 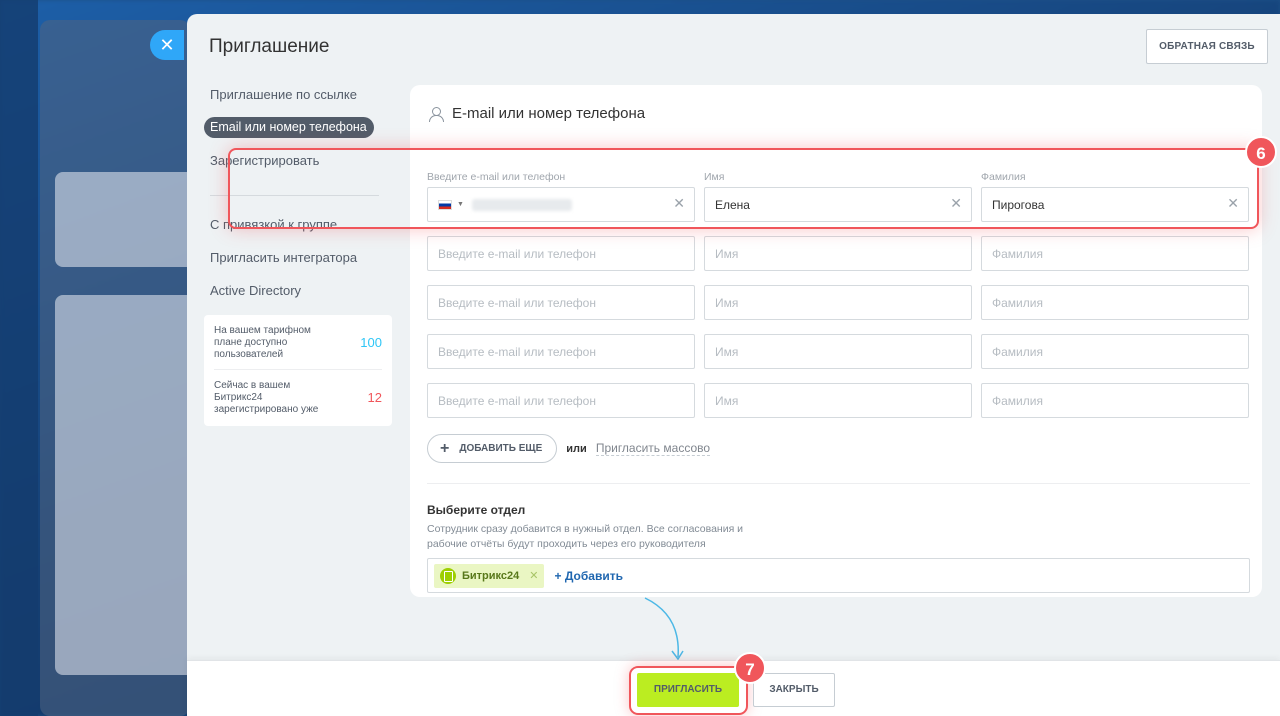 I want to click on highlight-invite, so click(x=688, y=690).